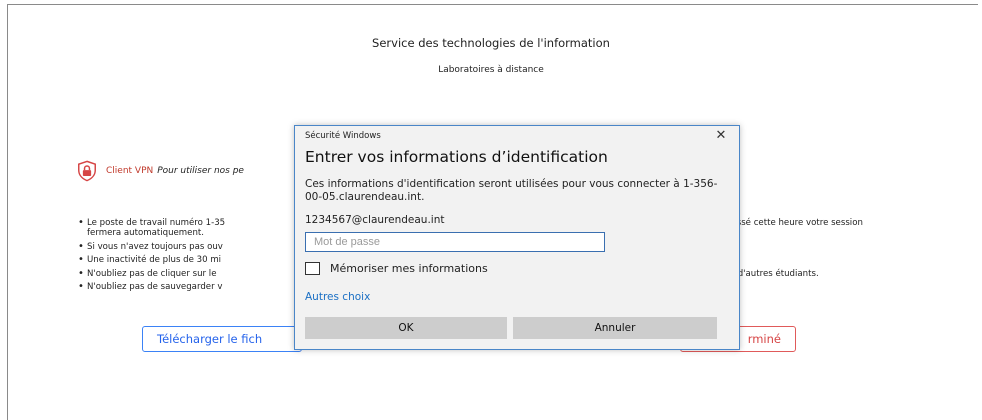 The height and width of the screenshot is (420, 982). Describe the element at coordinates (794, 223) in the screenshot. I see `list-item-text-continued: passé cette heure votre session` at that location.